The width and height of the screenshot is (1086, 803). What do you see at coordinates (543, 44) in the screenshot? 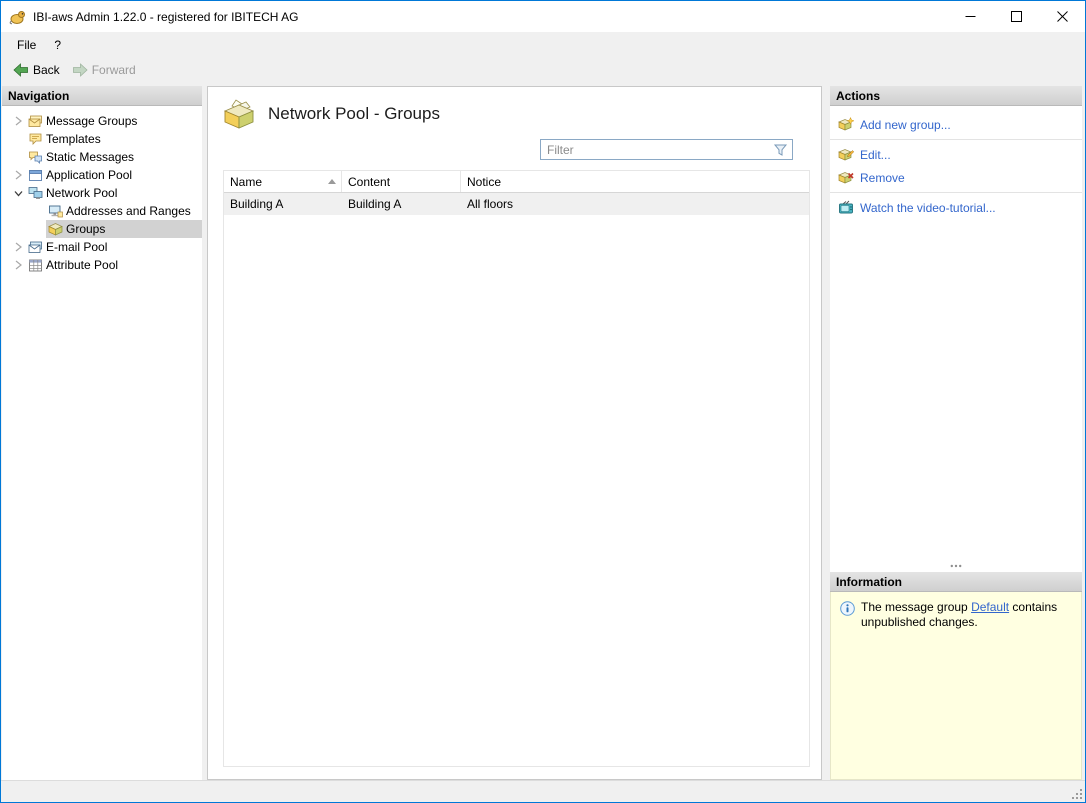
I see `menu-bar: File ?` at bounding box center [543, 44].